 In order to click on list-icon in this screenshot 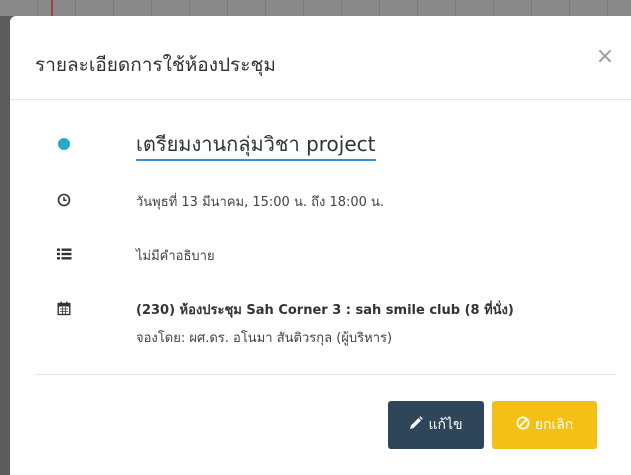, I will do `click(64, 254)`.